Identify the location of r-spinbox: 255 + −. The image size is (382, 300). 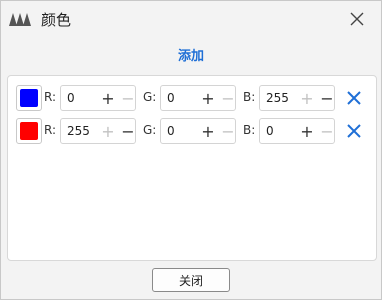
(98, 131).